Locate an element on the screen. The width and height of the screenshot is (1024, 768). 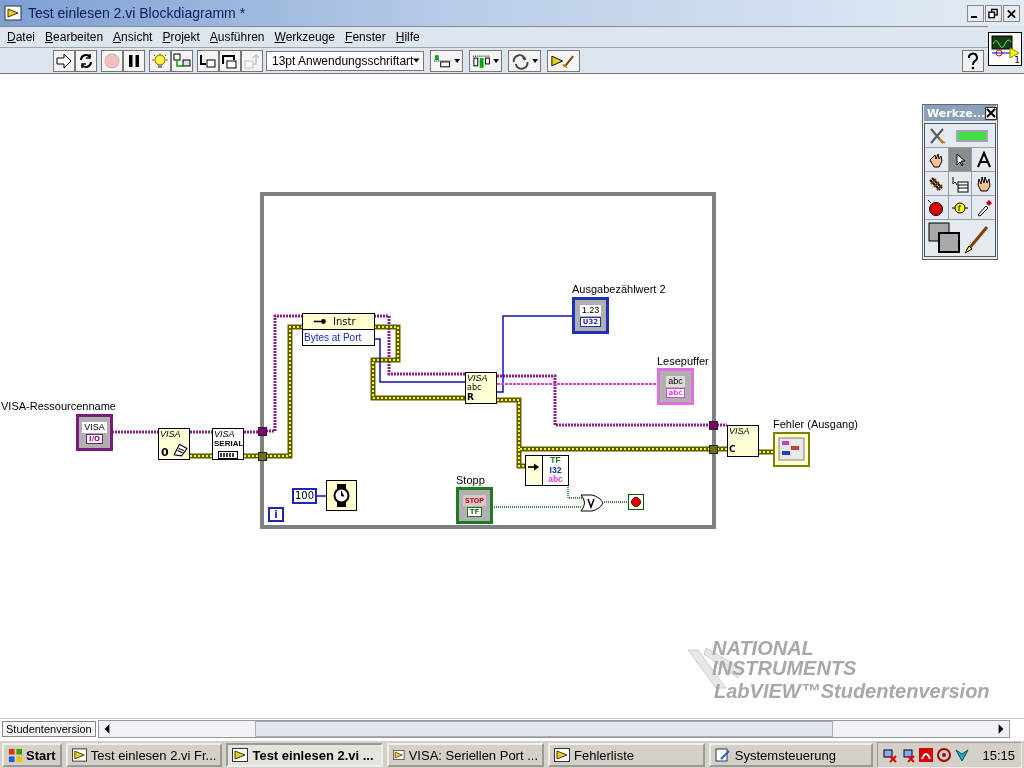
menu-item: Werkzeuge is located at coordinates (305, 37).